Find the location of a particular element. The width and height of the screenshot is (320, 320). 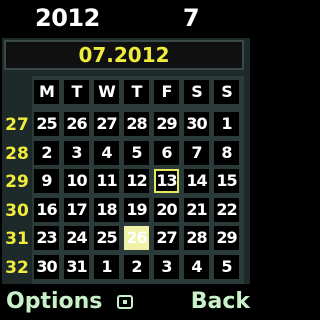

day-cell: 14 is located at coordinates (196, 181).